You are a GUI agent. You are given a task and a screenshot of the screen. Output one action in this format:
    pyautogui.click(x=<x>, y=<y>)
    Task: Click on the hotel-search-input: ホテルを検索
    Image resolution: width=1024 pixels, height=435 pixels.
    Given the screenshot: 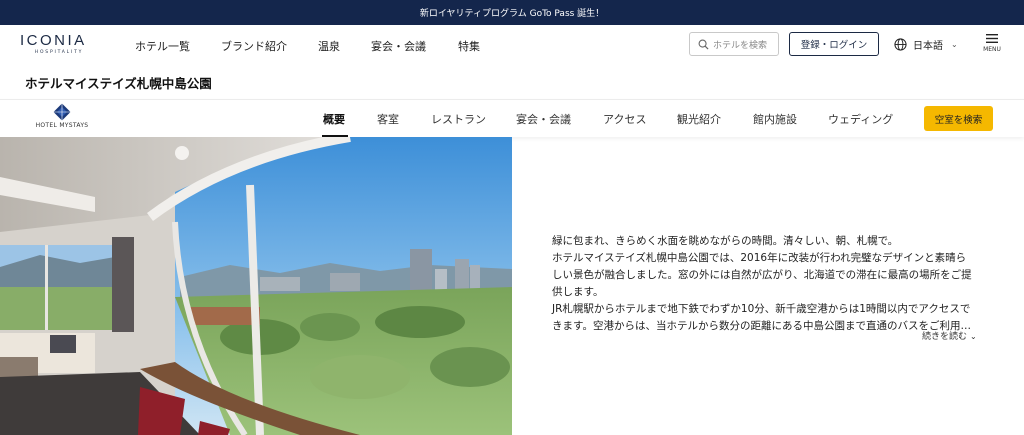 What is the action you would take?
    pyautogui.click(x=734, y=44)
    